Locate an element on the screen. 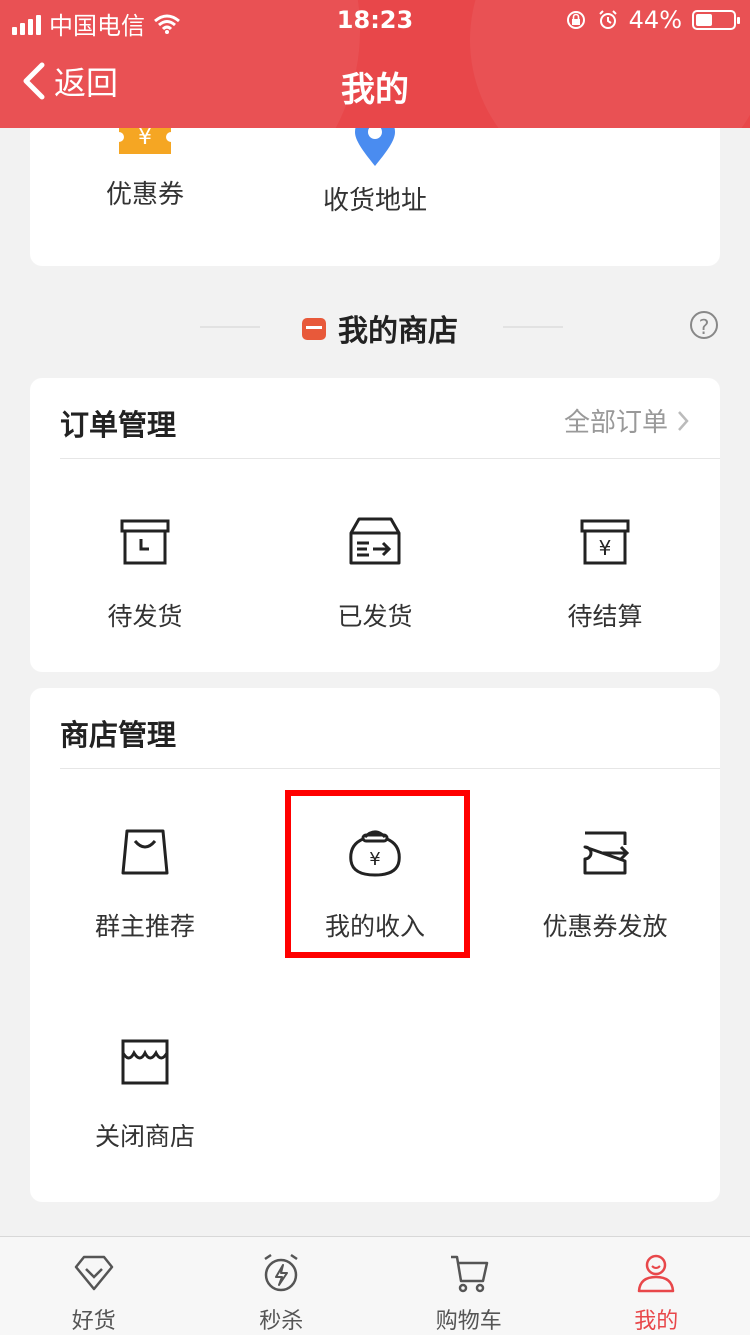 This screenshot has height=1335, width=750. status-right: 44% is located at coordinates (650, 20).